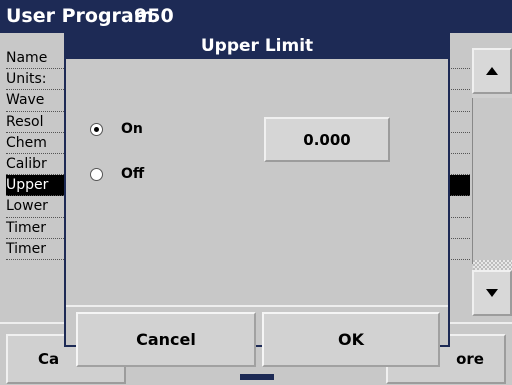 This screenshot has width=512, height=385. I want to click on scroll-up-button, so click(492, 71).